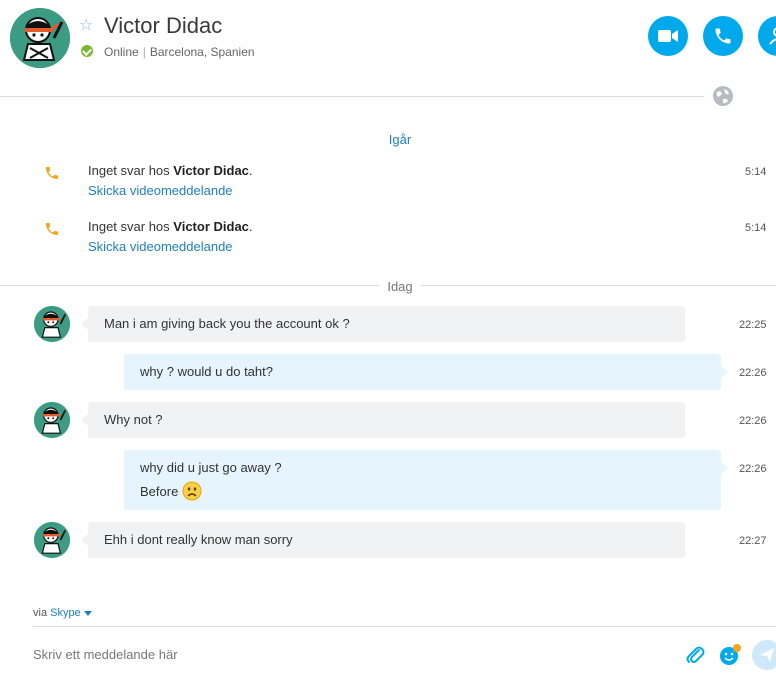 The width and height of the screenshot is (776, 677). Describe the element at coordinates (730, 655) in the screenshot. I see `emoticon-icon` at that location.